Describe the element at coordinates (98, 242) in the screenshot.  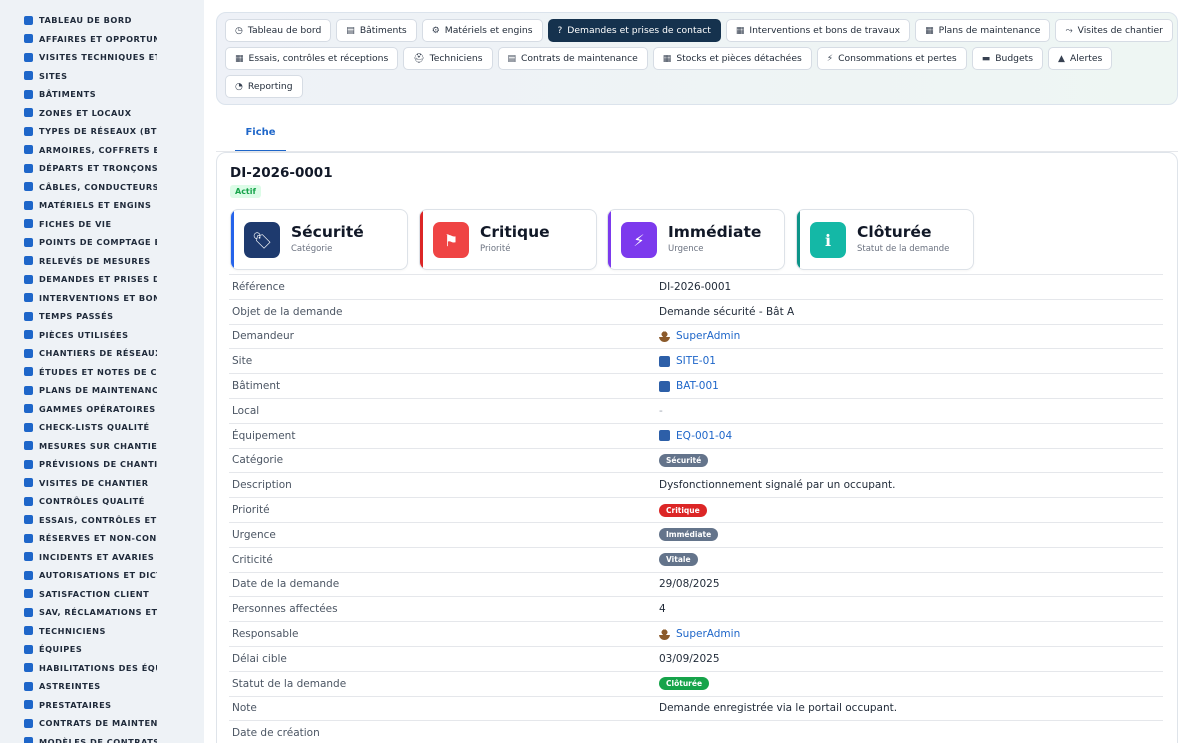
I see `sidebar-item-label: POINTS DE COMPTAGE ET` at that location.